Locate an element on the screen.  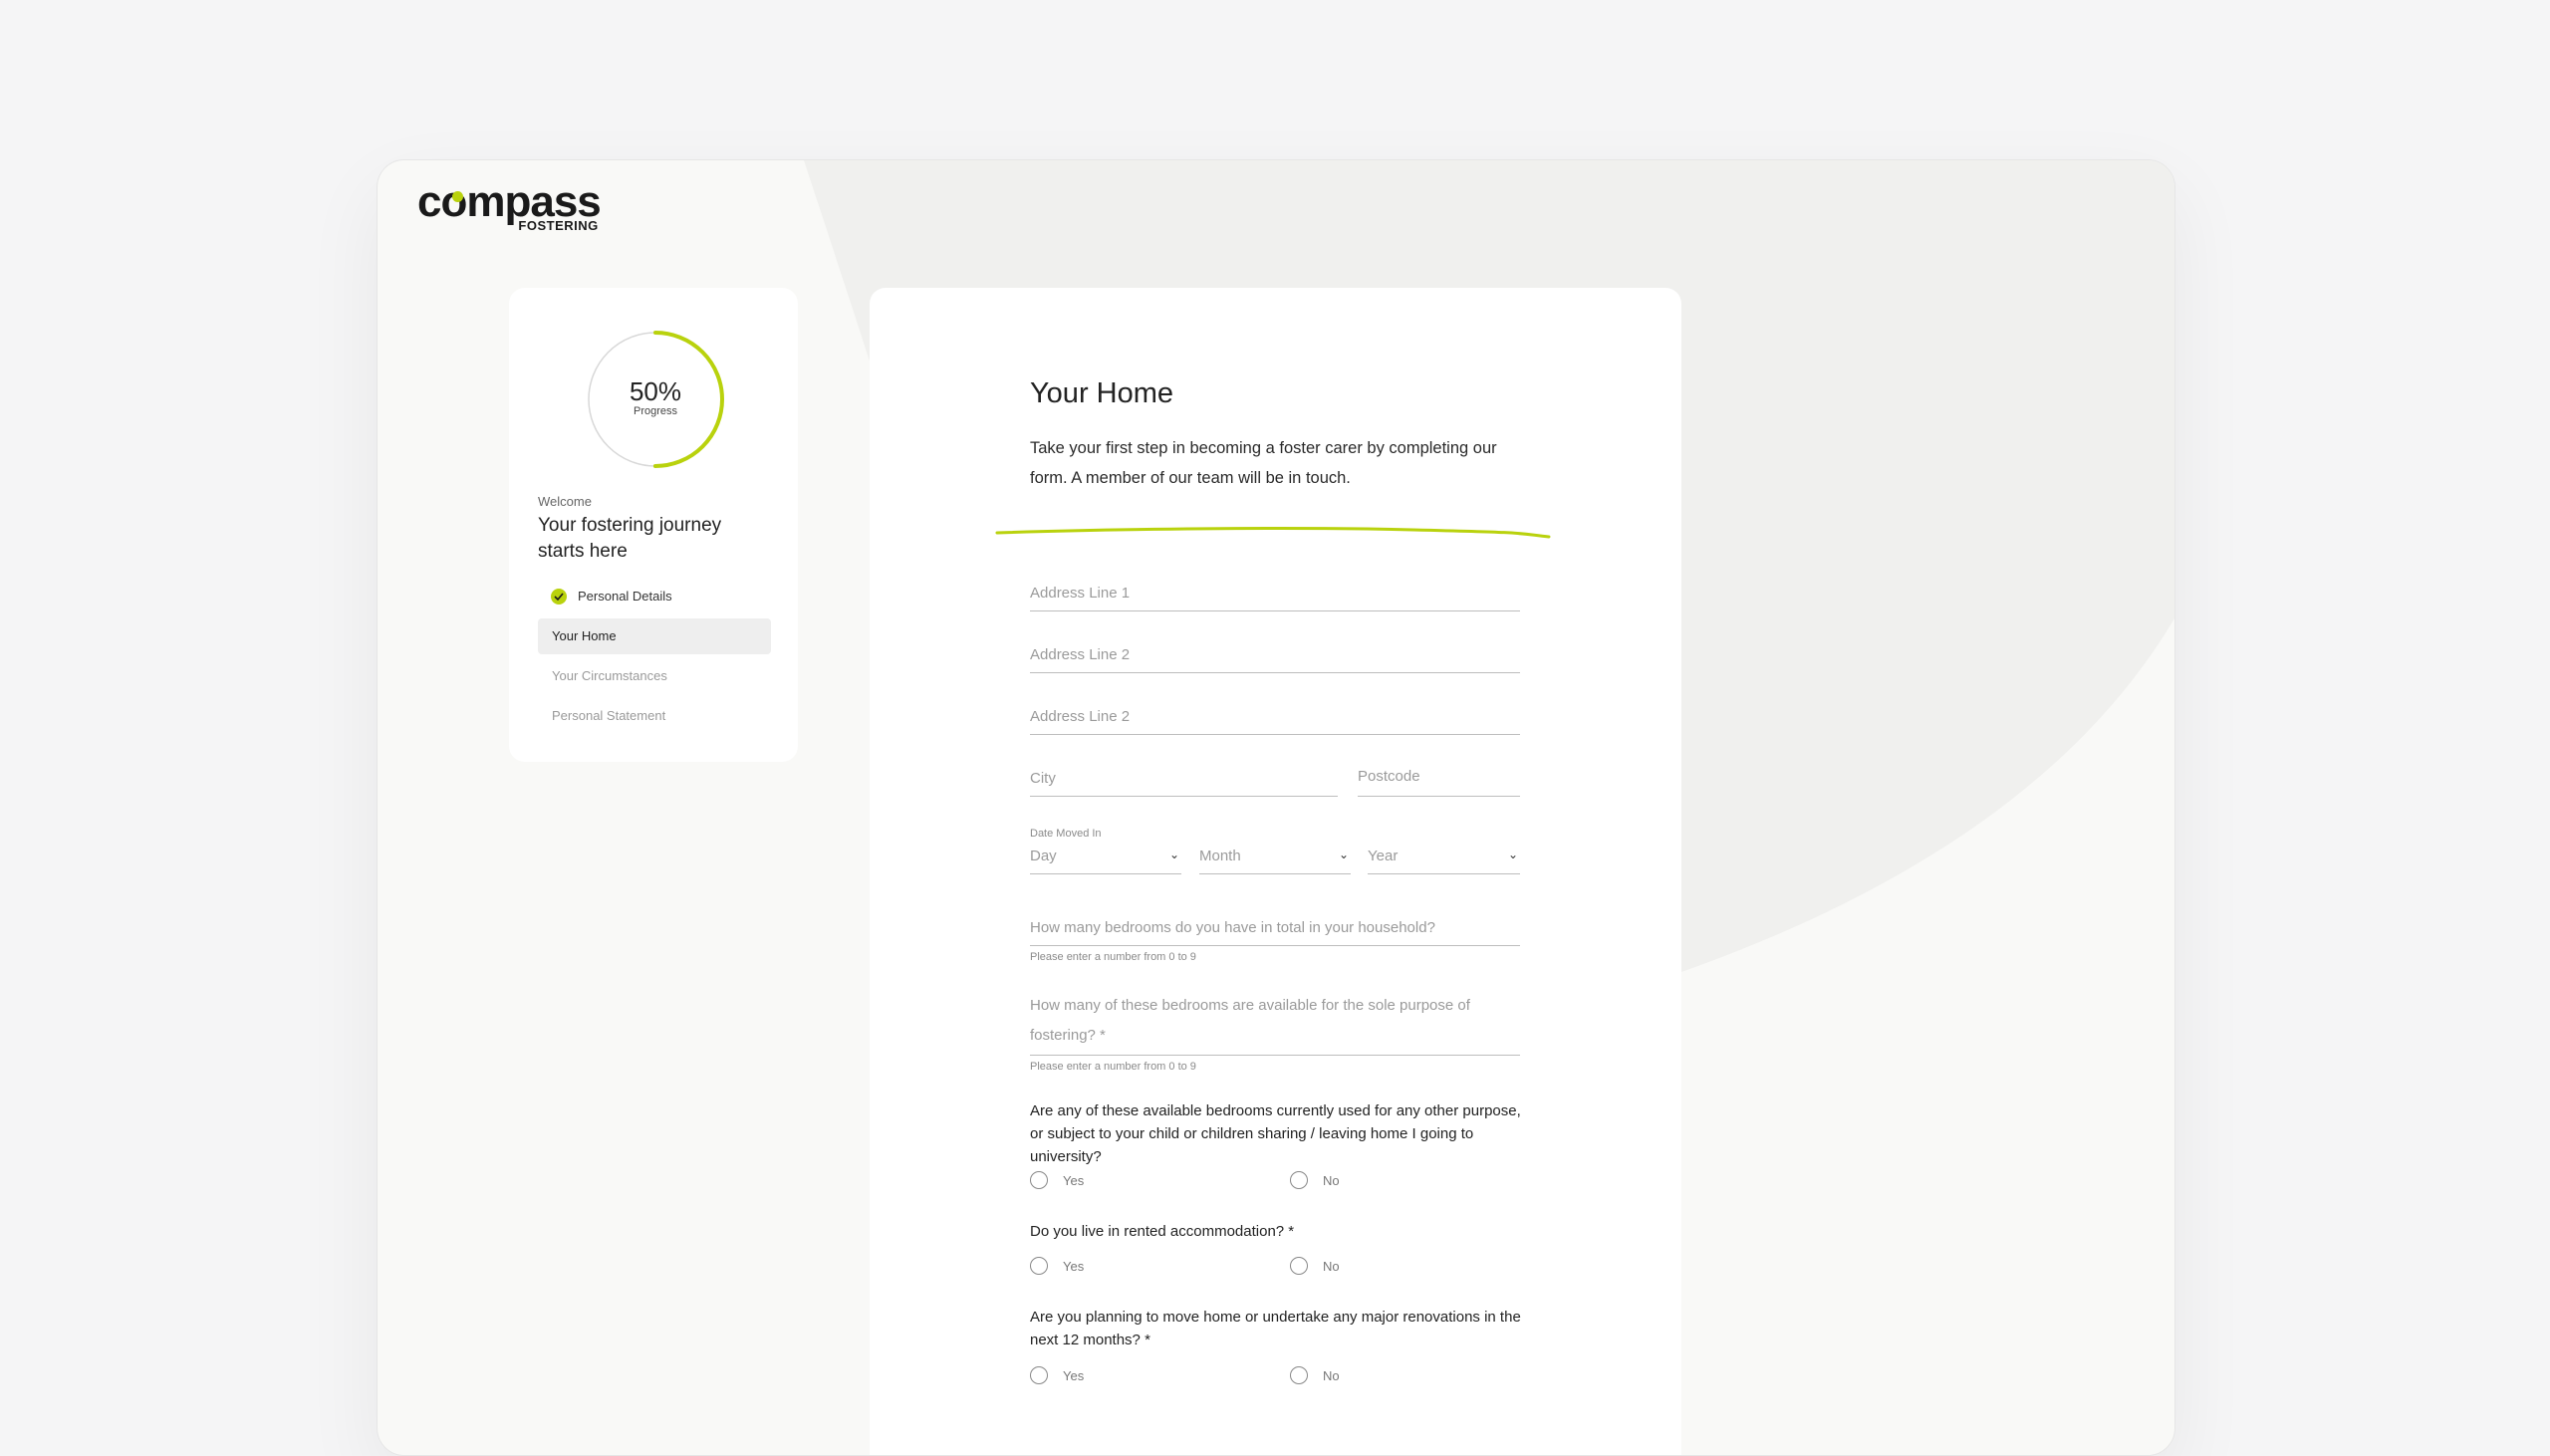
logo-subtitle: FOSTERING is located at coordinates (558, 225).